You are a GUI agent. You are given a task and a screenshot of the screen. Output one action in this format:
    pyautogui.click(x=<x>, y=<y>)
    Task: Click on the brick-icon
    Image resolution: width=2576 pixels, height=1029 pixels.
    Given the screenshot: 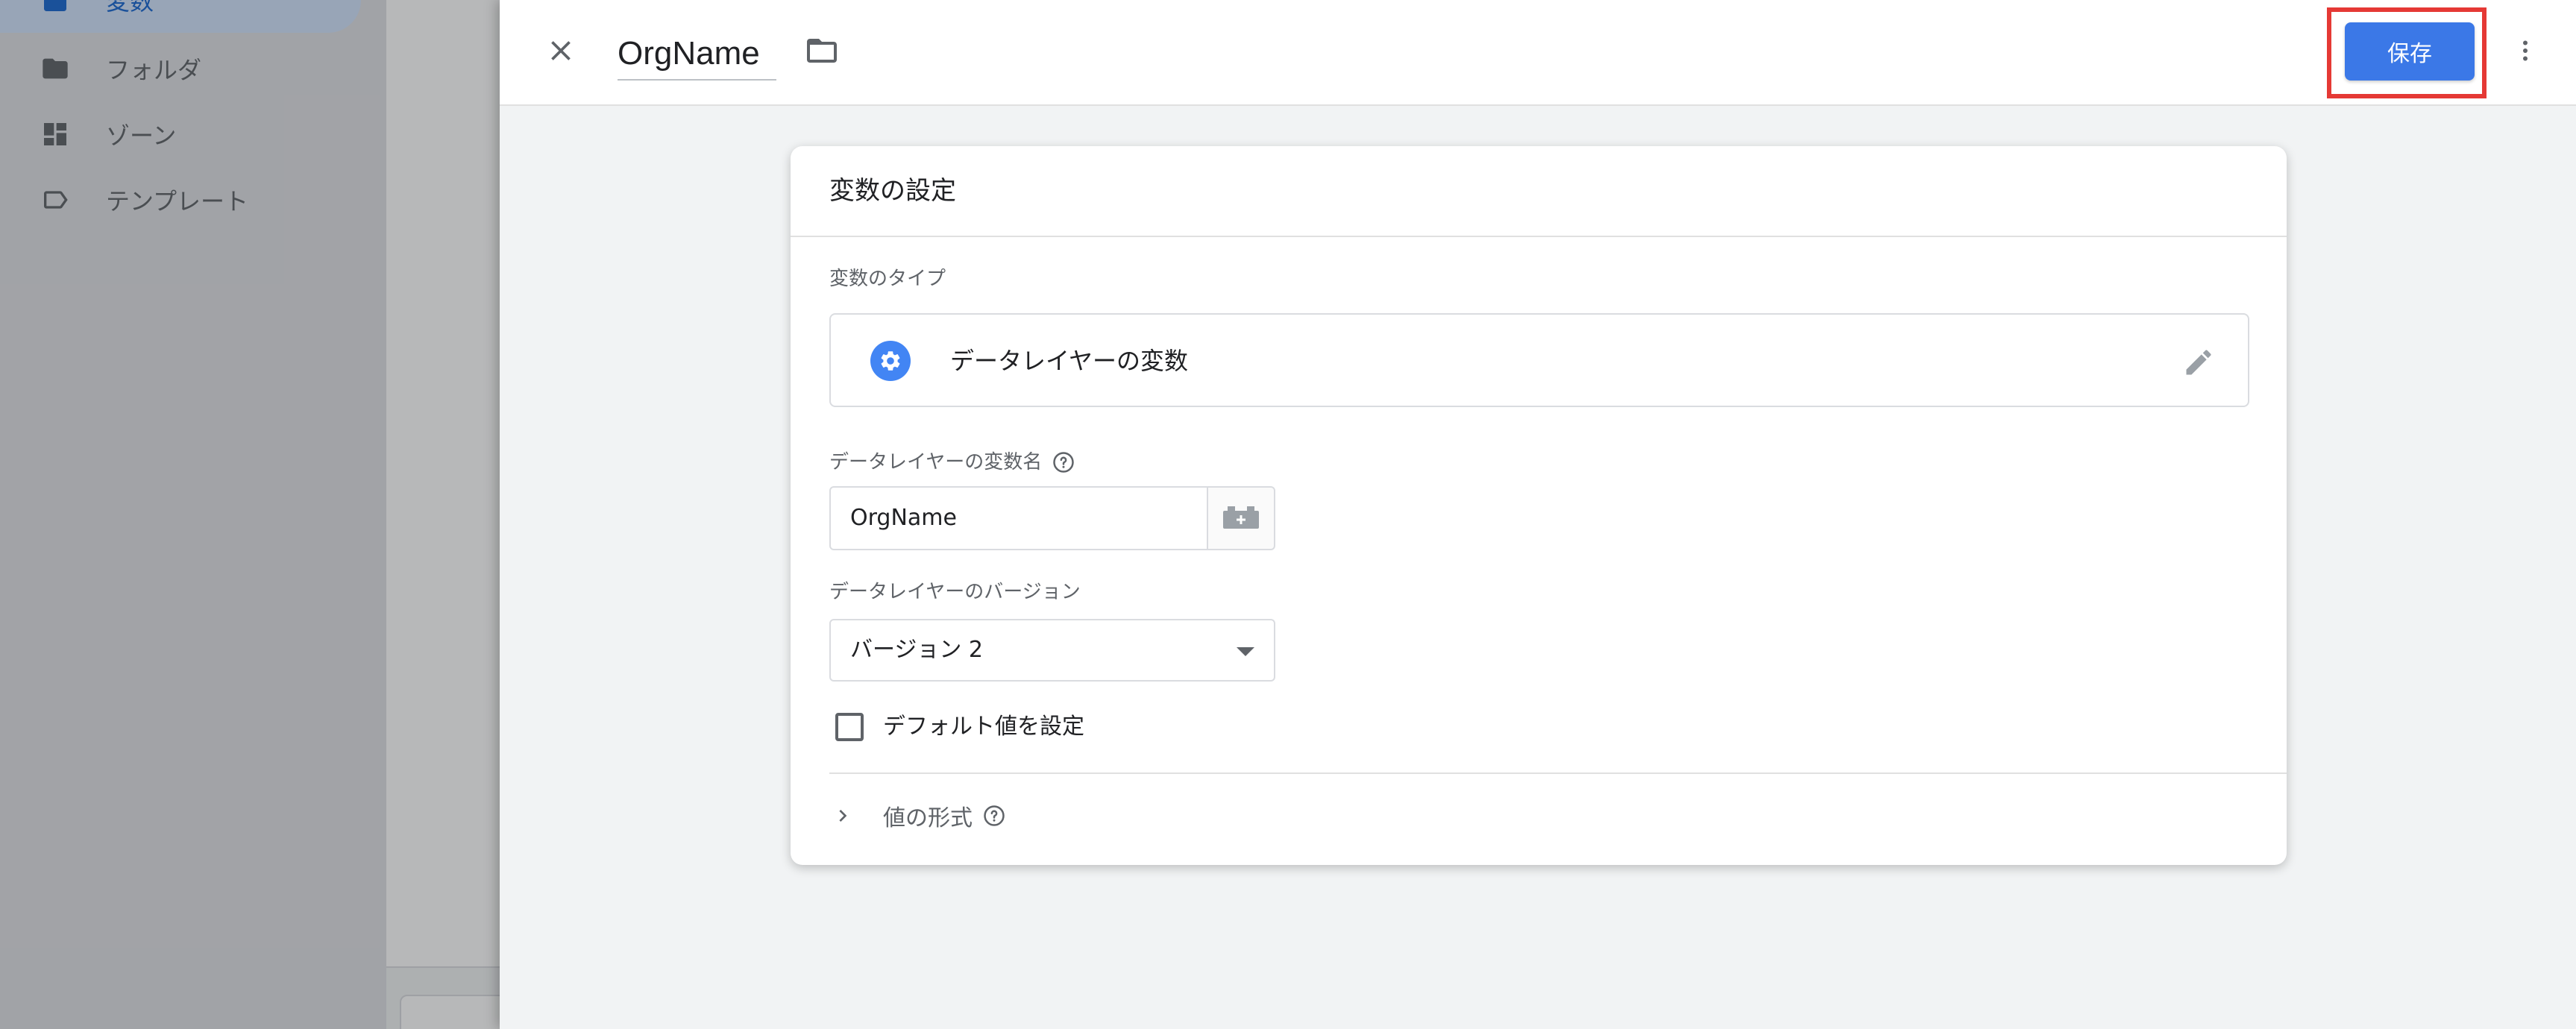 What is the action you would take?
    pyautogui.click(x=1241, y=518)
    